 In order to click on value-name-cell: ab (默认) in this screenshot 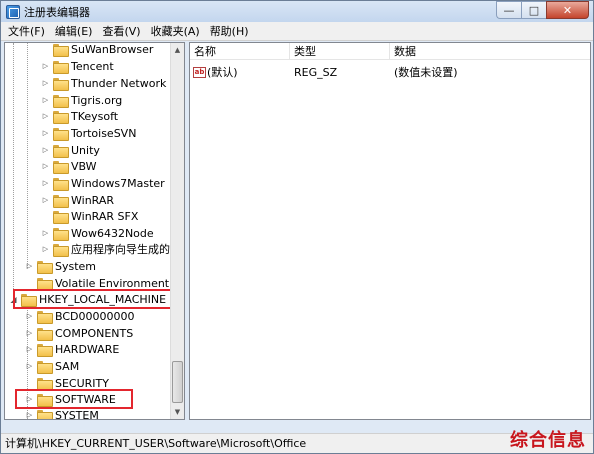, I will do `click(240, 72)`.